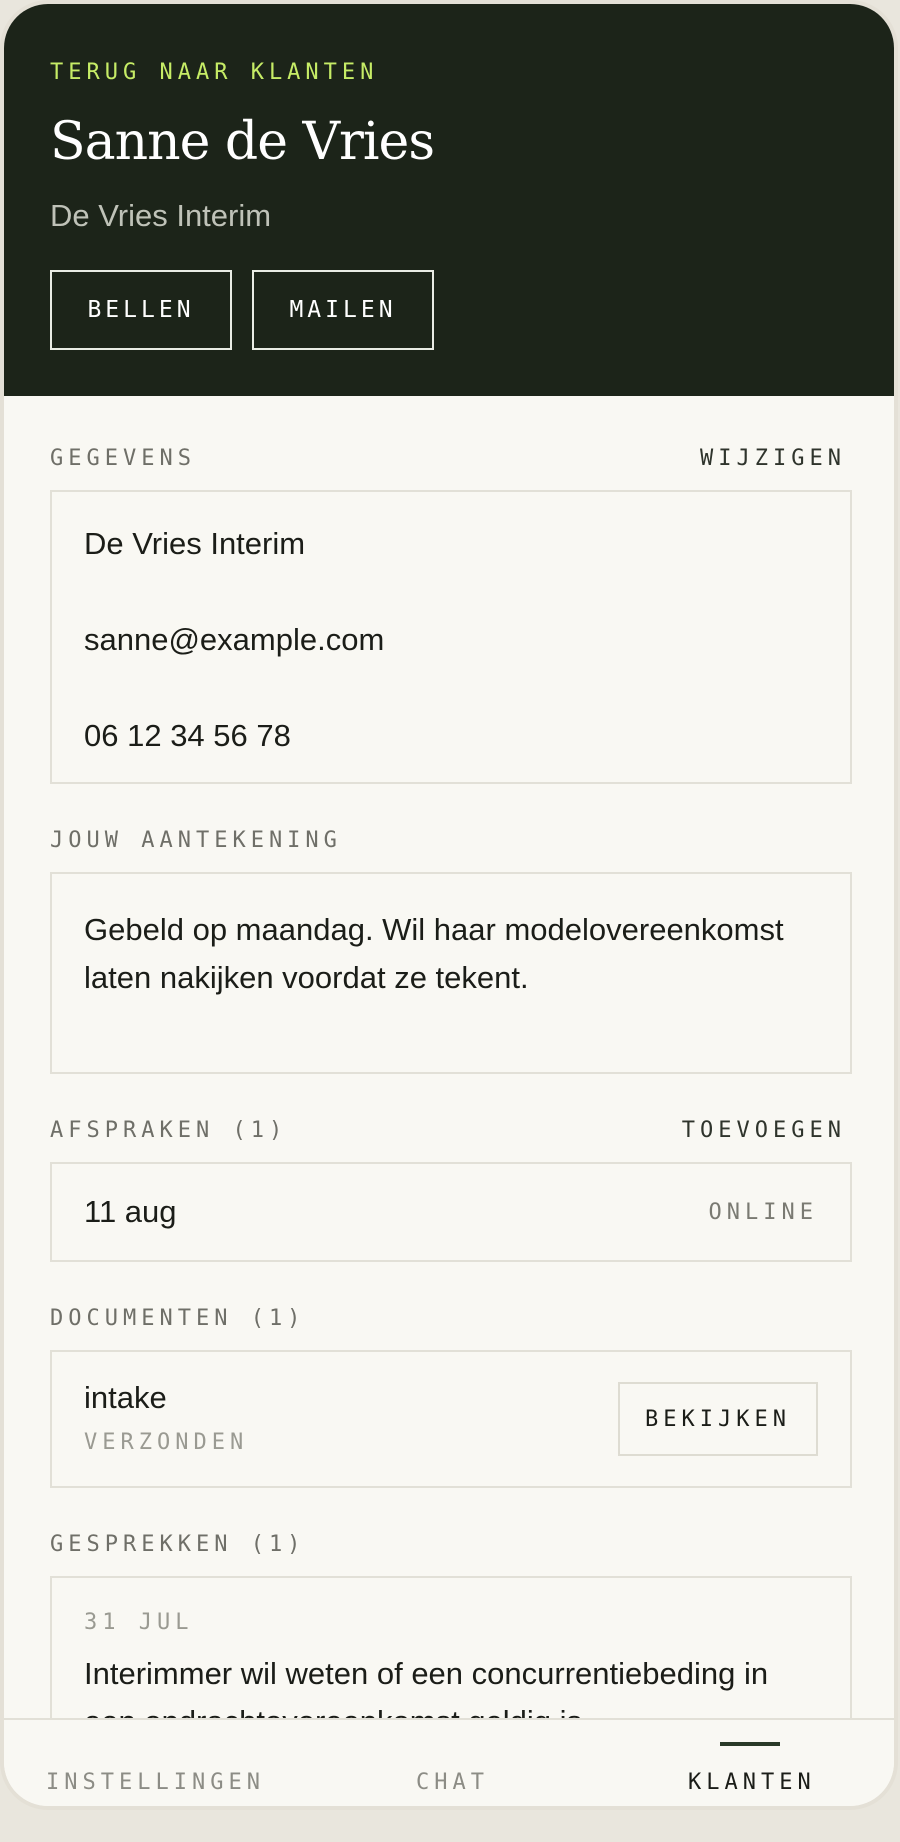 This screenshot has width=900, height=1842. What do you see at coordinates (139, 1622) in the screenshot?
I see `conversation-date: 31 JUL` at bounding box center [139, 1622].